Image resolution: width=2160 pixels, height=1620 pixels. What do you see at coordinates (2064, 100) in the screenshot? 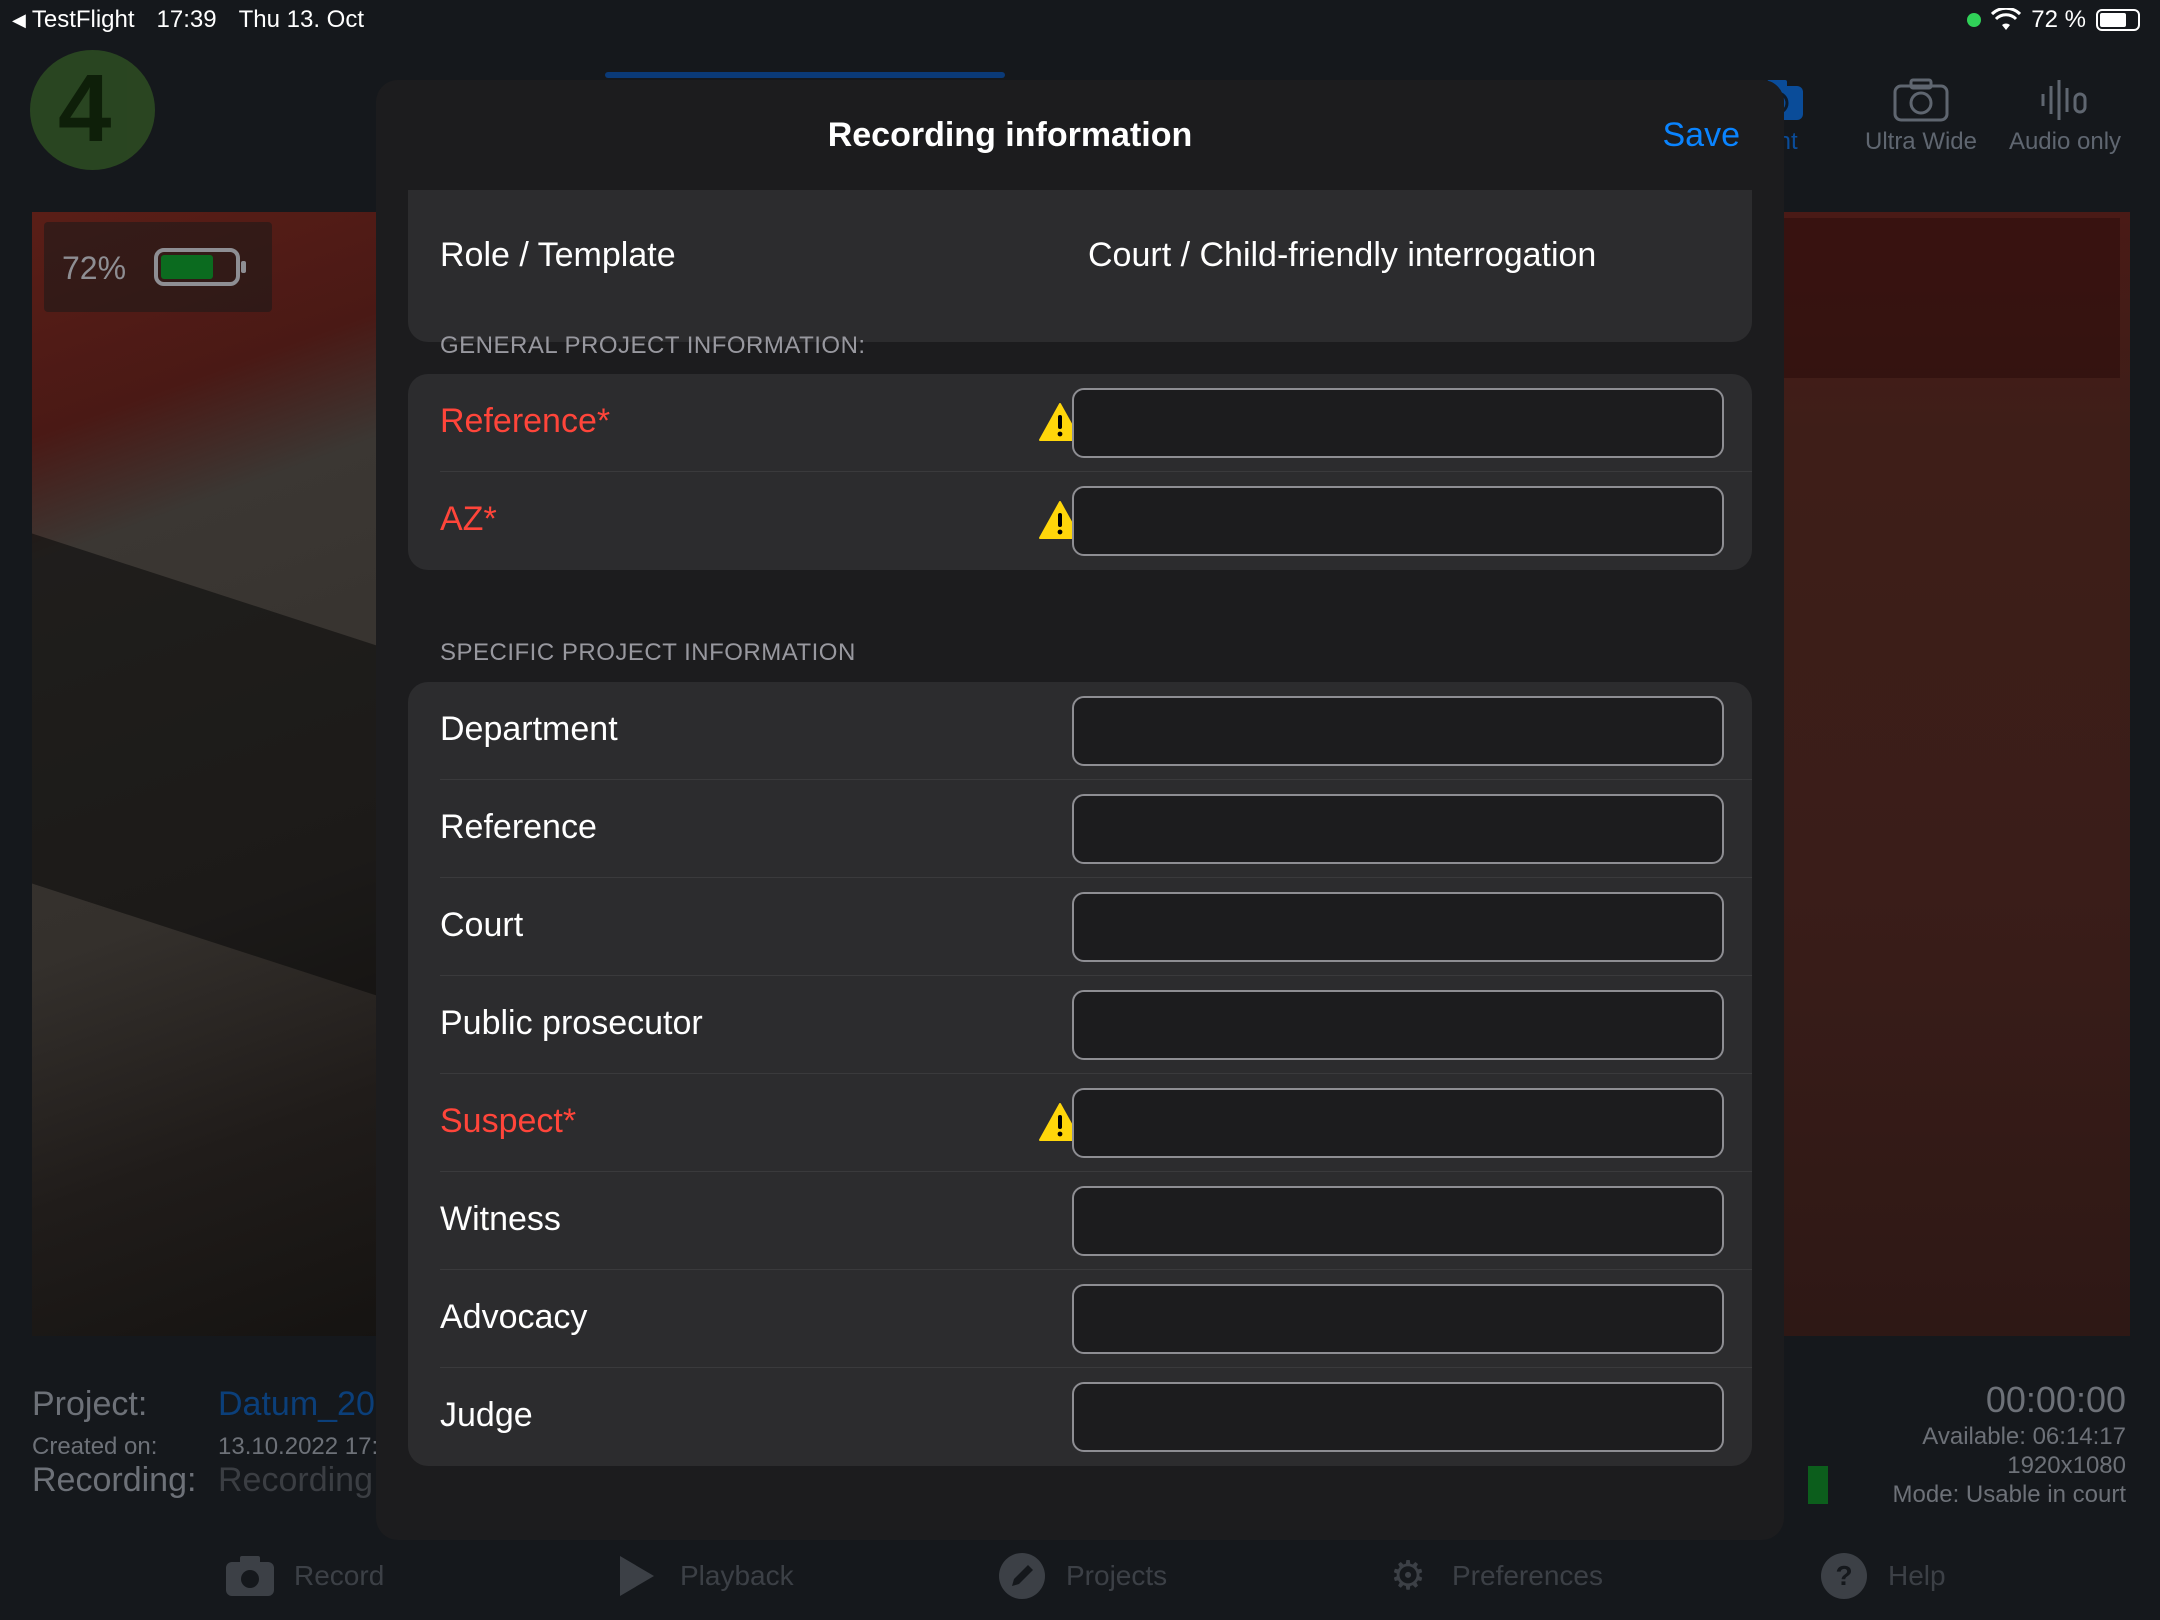
I see `microphone-waveform-icon` at bounding box center [2064, 100].